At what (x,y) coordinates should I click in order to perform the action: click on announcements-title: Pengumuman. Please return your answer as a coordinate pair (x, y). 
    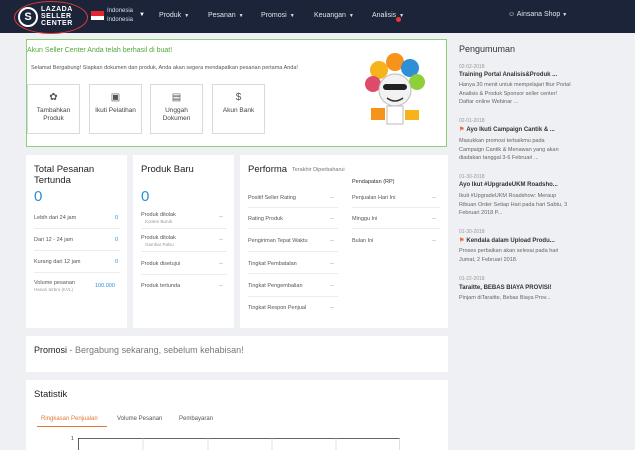
    Looking at the image, I should click on (487, 49).